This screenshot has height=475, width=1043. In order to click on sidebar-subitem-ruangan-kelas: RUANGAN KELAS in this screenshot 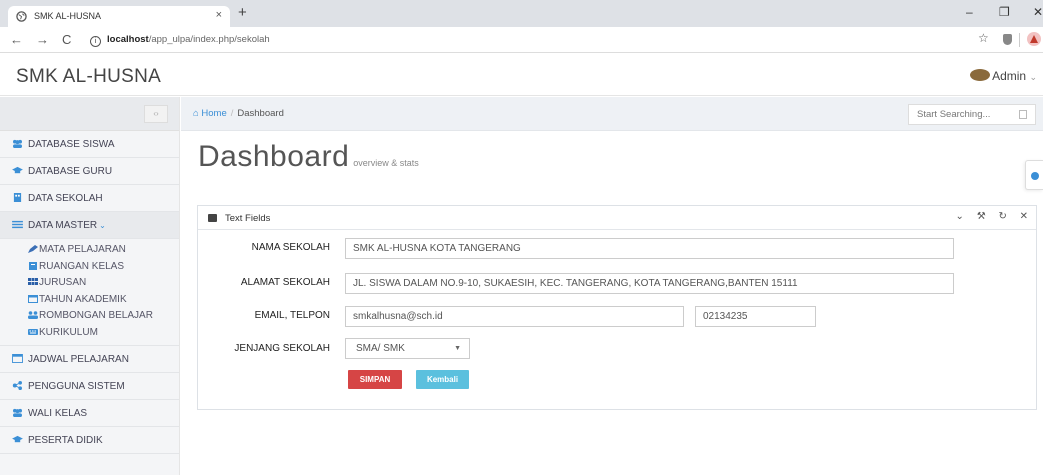, I will do `click(89, 267)`.